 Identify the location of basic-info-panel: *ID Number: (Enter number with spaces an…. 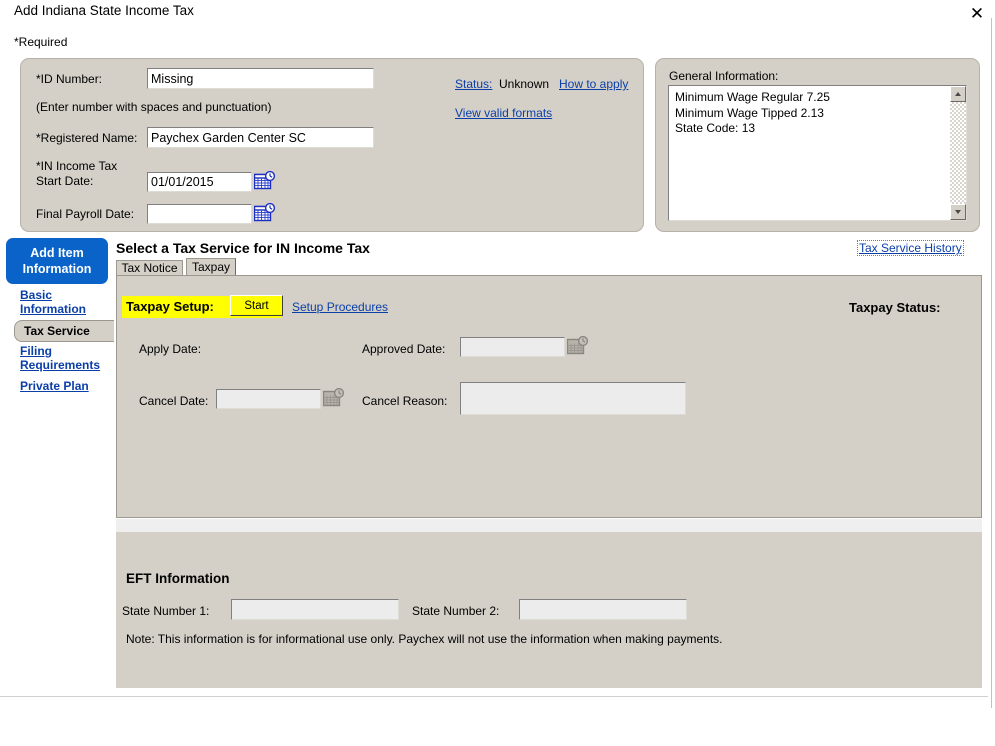
(332, 145).